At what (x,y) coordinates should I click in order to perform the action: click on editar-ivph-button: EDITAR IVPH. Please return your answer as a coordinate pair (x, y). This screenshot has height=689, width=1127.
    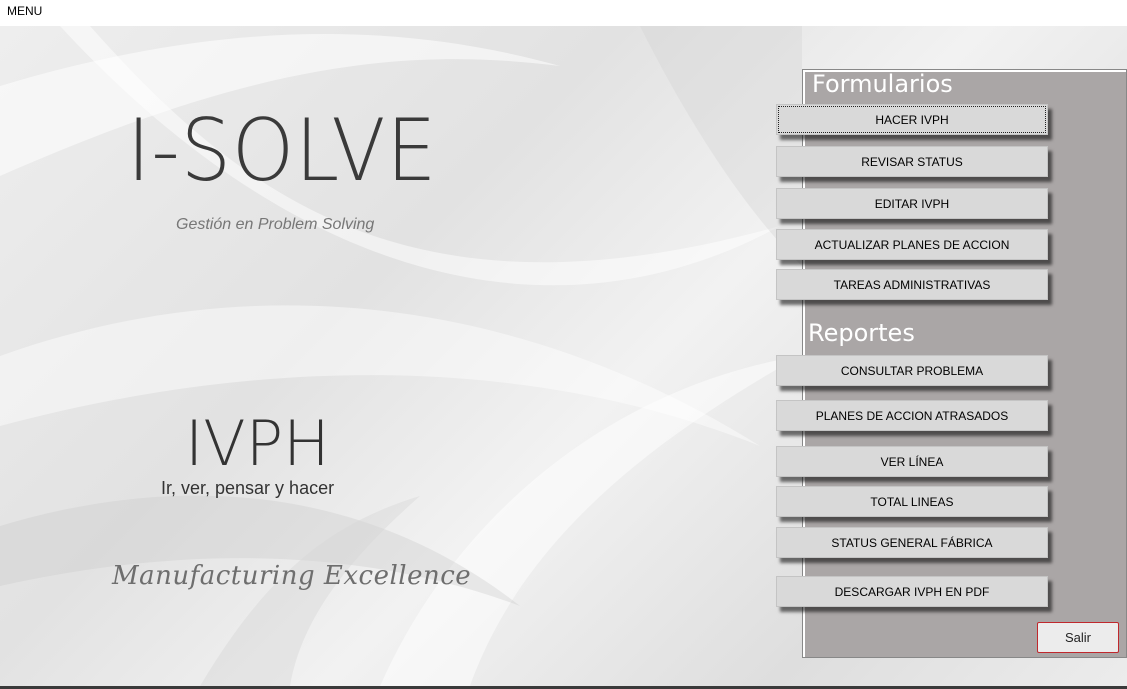
    Looking at the image, I should click on (912, 203).